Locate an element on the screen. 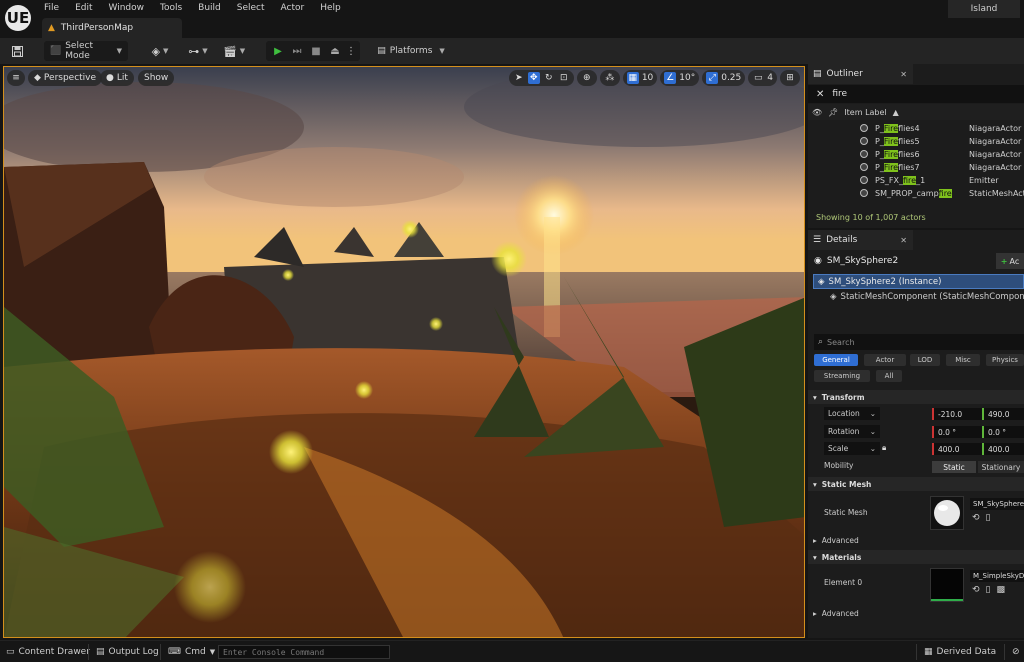  level-tab: ▲ ThirdPersonMap is located at coordinates (112, 28).